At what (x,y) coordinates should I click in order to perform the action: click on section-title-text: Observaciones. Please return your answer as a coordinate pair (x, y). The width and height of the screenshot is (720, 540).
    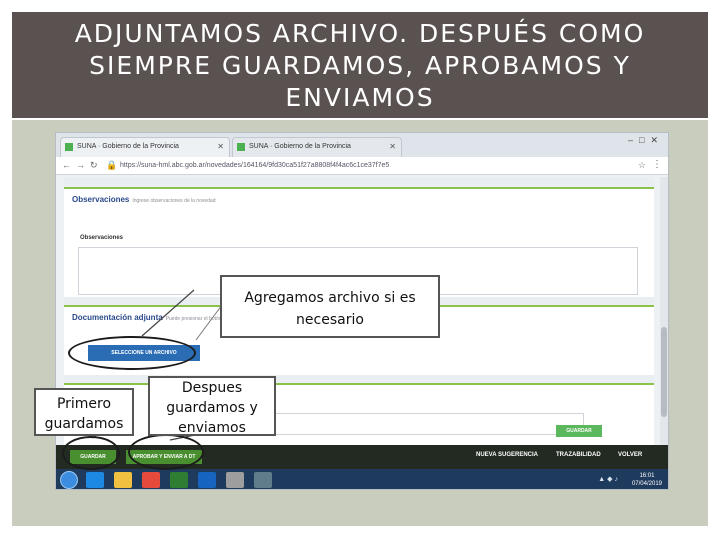
    Looking at the image, I should click on (101, 199).